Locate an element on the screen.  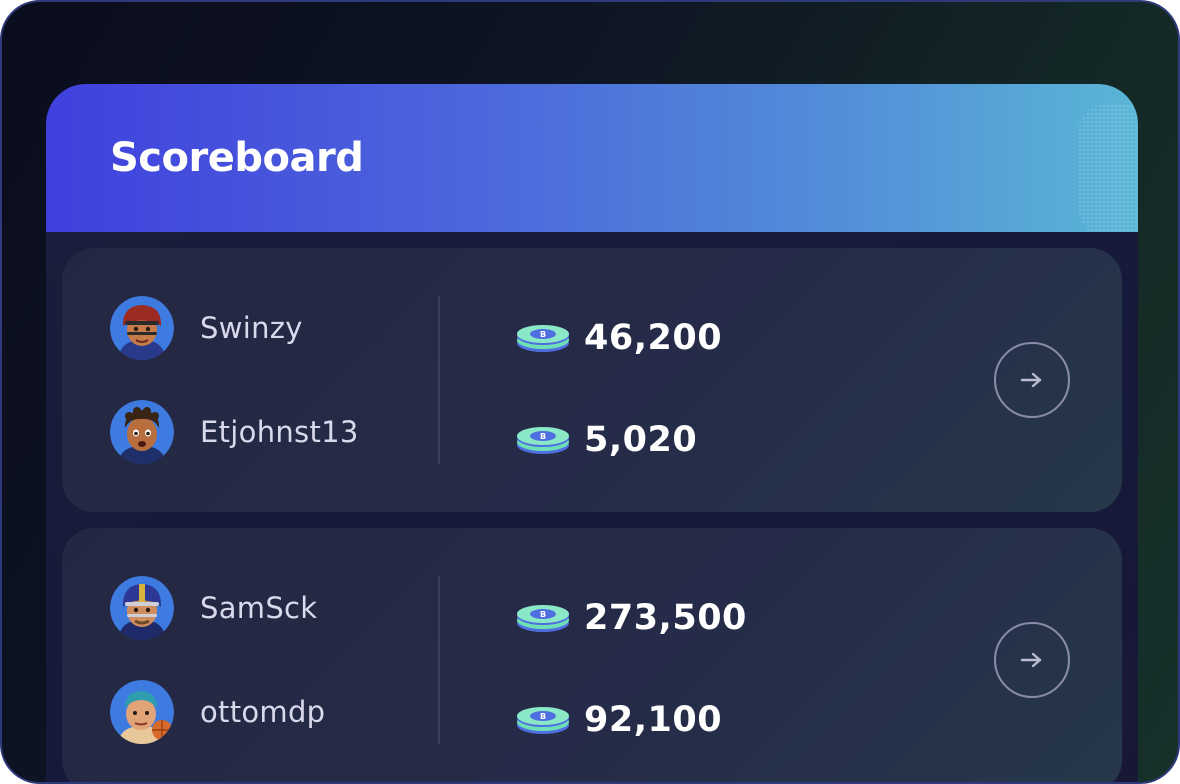
player-name: Etjohnst13 is located at coordinates (279, 432).